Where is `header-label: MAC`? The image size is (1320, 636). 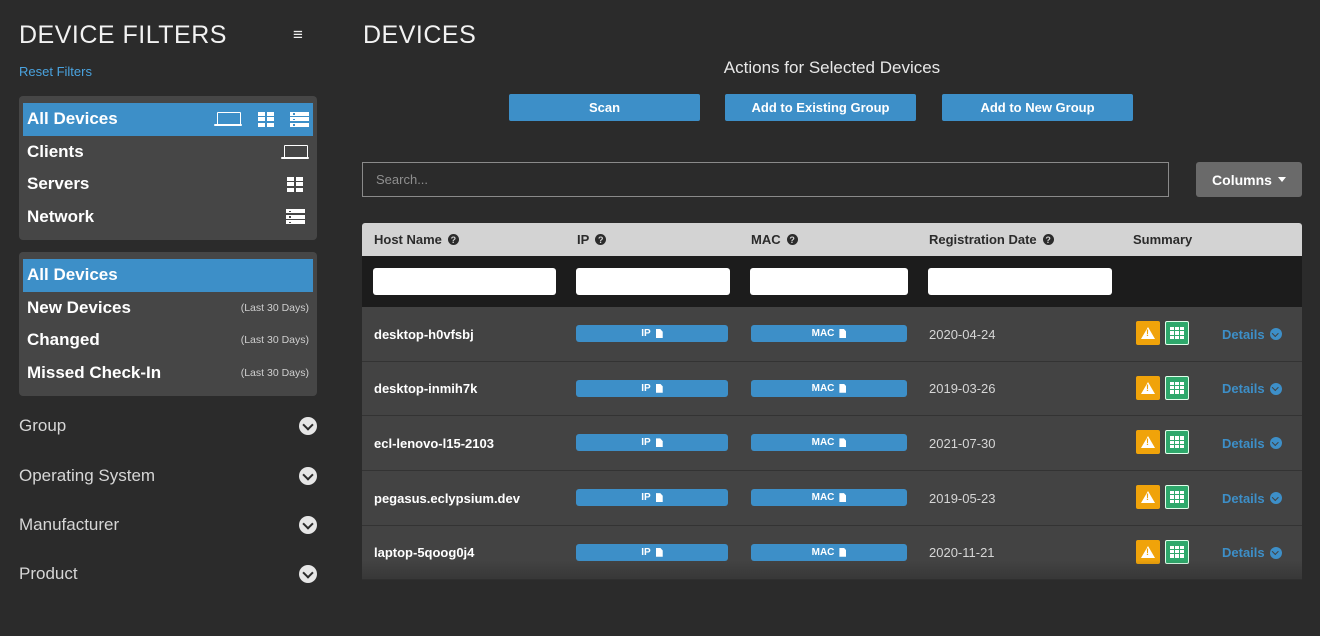
header-label: MAC is located at coordinates (766, 239).